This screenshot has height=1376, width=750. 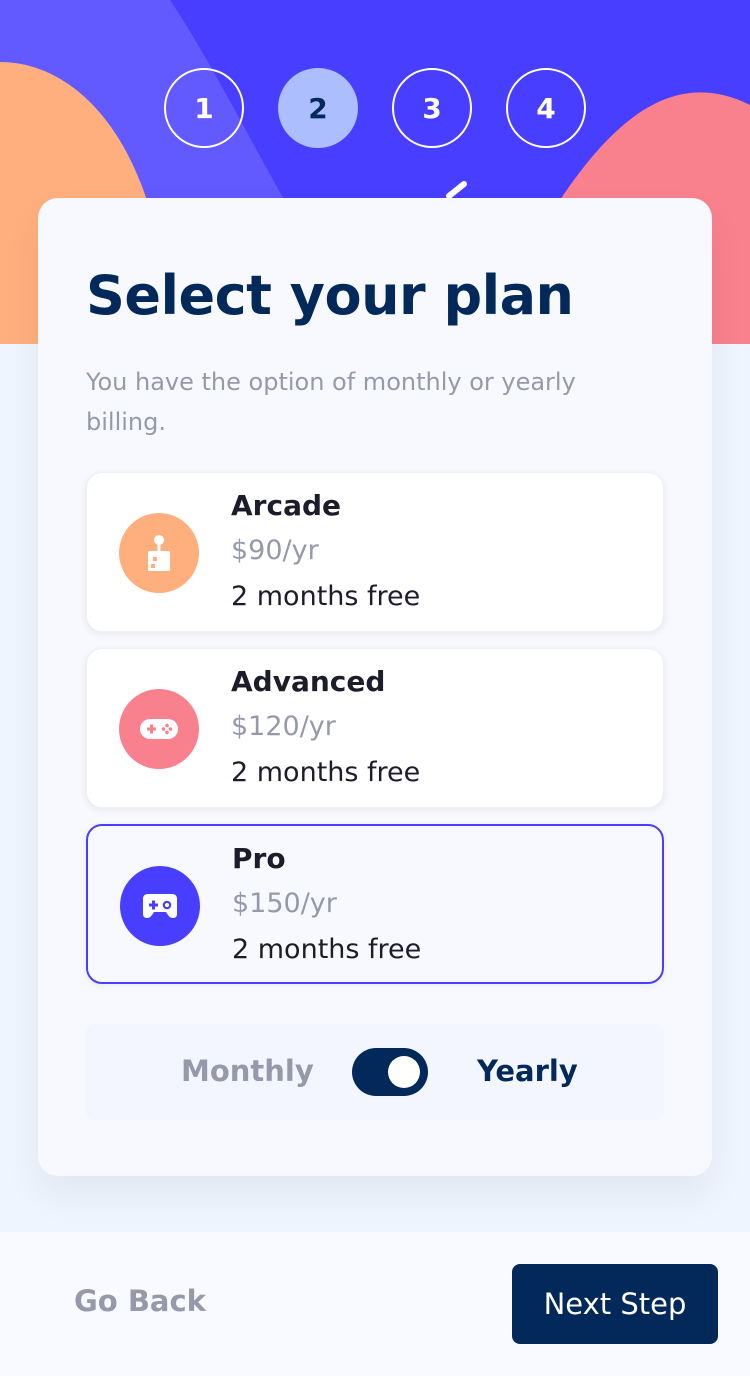 What do you see at coordinates (204, 108) in the screenshot?
I see `step-1: 1` at bounding box center [204, 108].